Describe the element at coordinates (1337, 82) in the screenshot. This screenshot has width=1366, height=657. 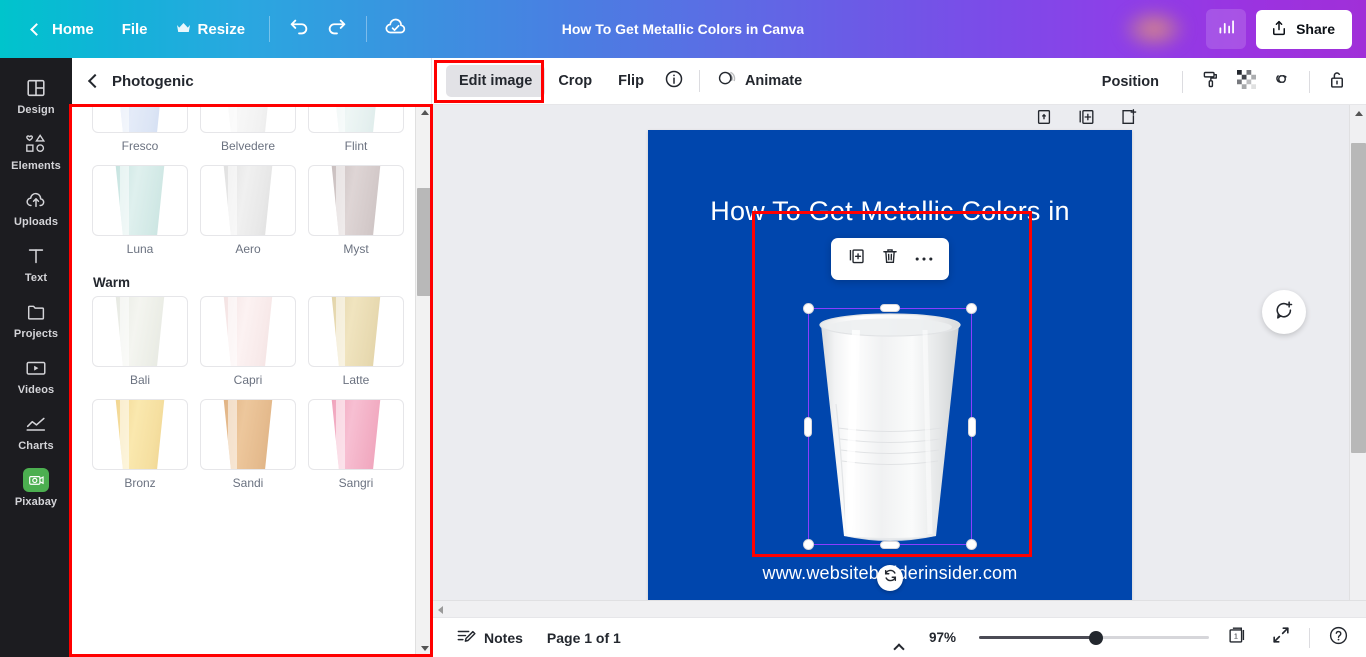
I see `lock-button` at that location.